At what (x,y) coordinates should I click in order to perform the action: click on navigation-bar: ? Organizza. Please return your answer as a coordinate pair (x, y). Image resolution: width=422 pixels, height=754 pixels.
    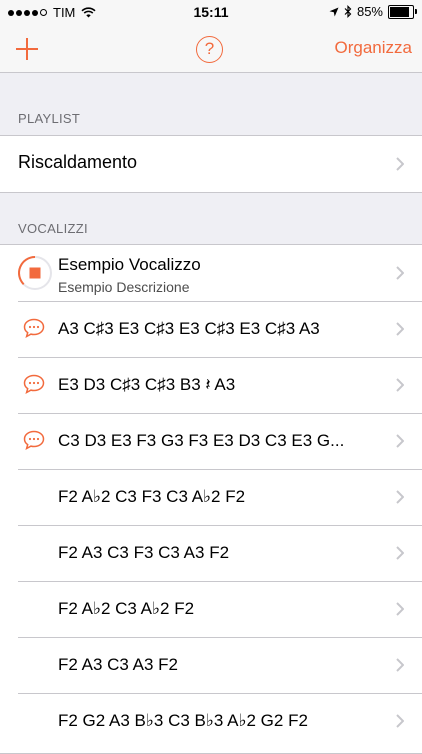
    Looking at the image, I should click on (211, 49).